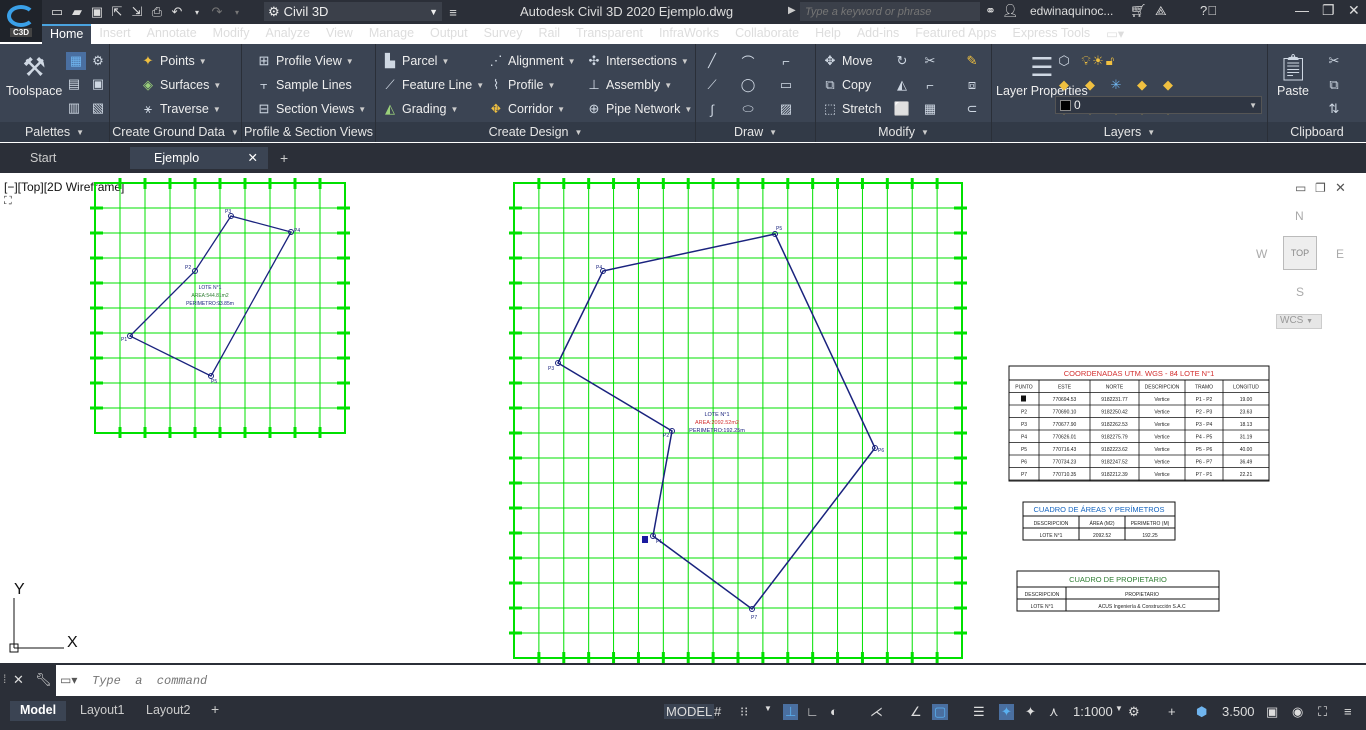 The image size is (1366, 730). What do you see at coordinates (990, 11) in the screenshot?
I see `binoculars-icon: ⚭` at bounding box center [990, 11].